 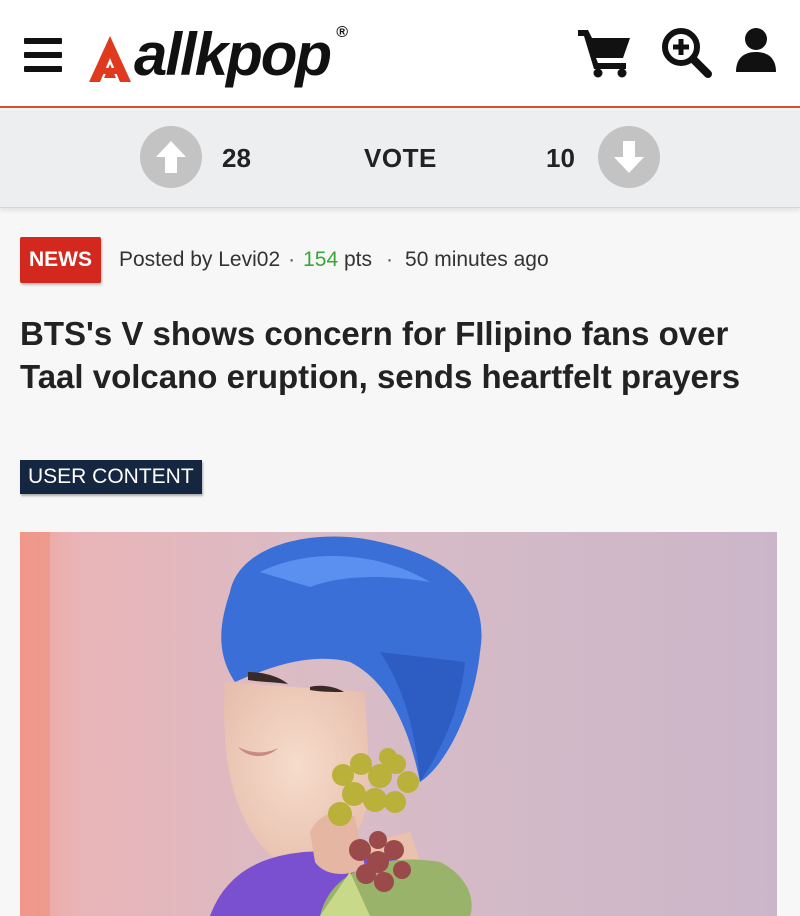 What do you see at coordinates (355, 259) in the screenshot?
I see `points-suffix: pts` at bounding box center [355, 259].